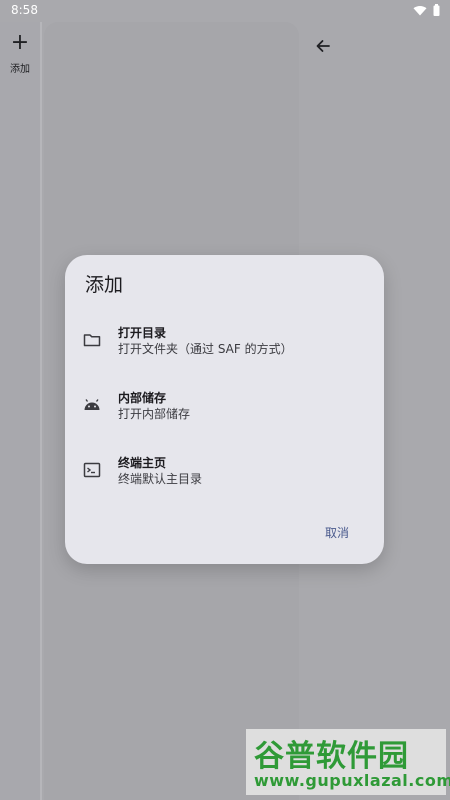 The height and width of the screenshot is (800, 450). I want to click on rail-divider, so click(41, 411).